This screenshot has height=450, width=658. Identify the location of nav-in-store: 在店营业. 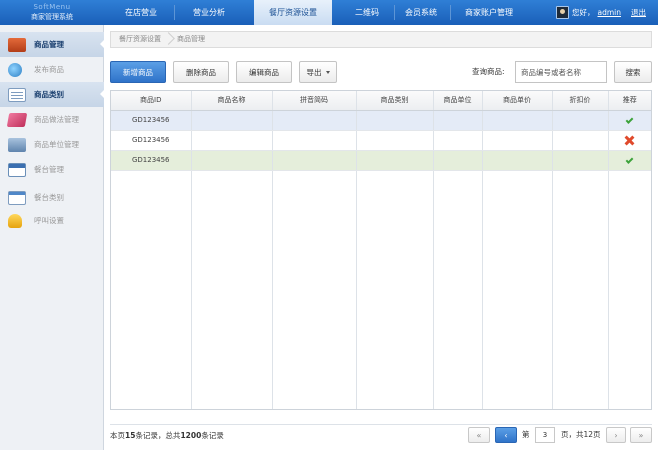
(141, 12).